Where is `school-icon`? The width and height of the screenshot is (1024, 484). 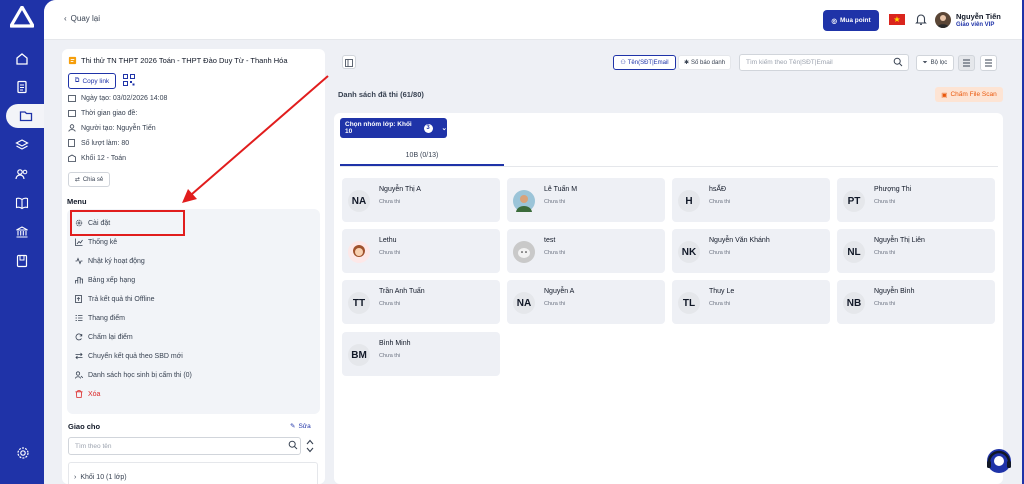 school-icon is located at coordinates (72, 158).